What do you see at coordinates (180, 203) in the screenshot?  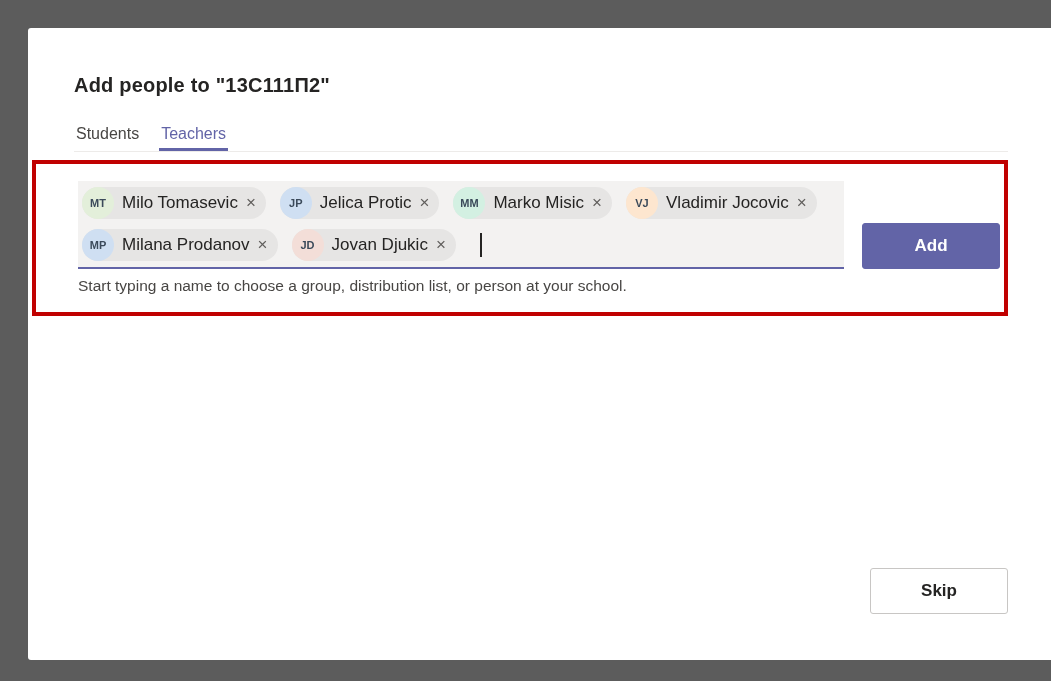 I see `person-name: Milo Tomasevic` at bounding box center [180, 203].